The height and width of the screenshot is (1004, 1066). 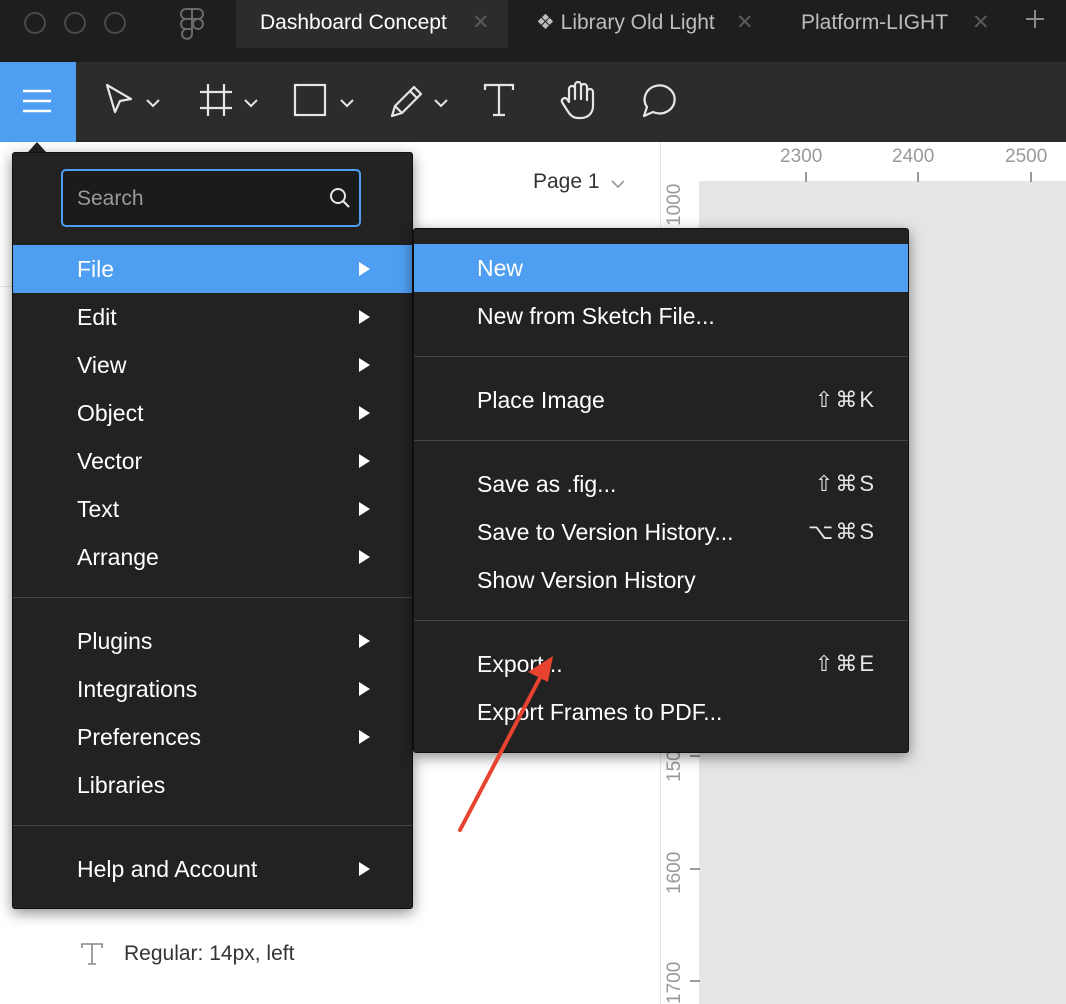 I want to click on ruler-label: 1600, so click(x=674, y=872).